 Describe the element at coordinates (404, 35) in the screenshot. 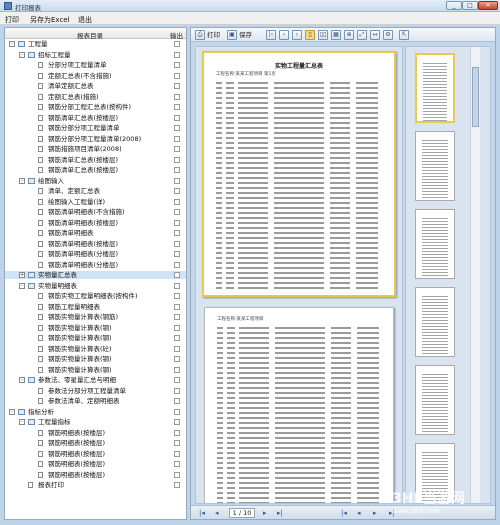

I see `export-icon: ⇱` at that location.